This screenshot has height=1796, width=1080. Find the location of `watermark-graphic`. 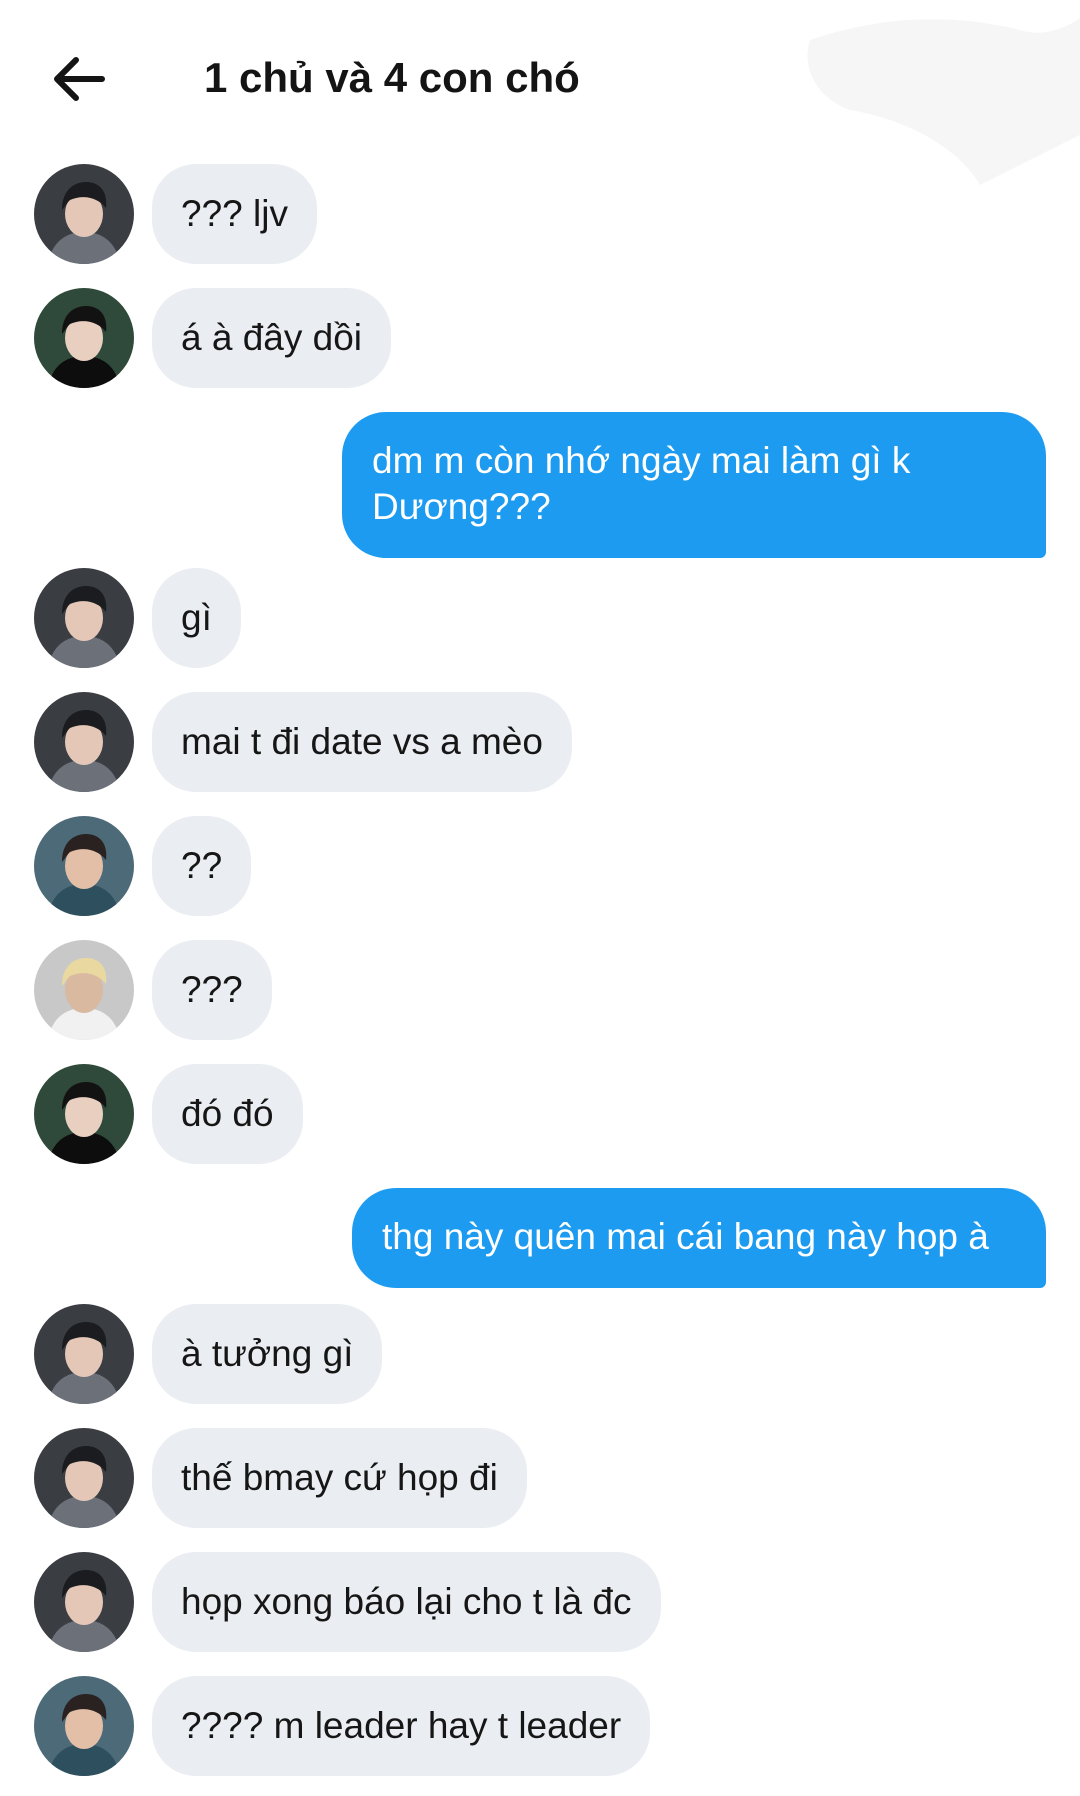

watermark-graphic is located at coordinates (943, 101).